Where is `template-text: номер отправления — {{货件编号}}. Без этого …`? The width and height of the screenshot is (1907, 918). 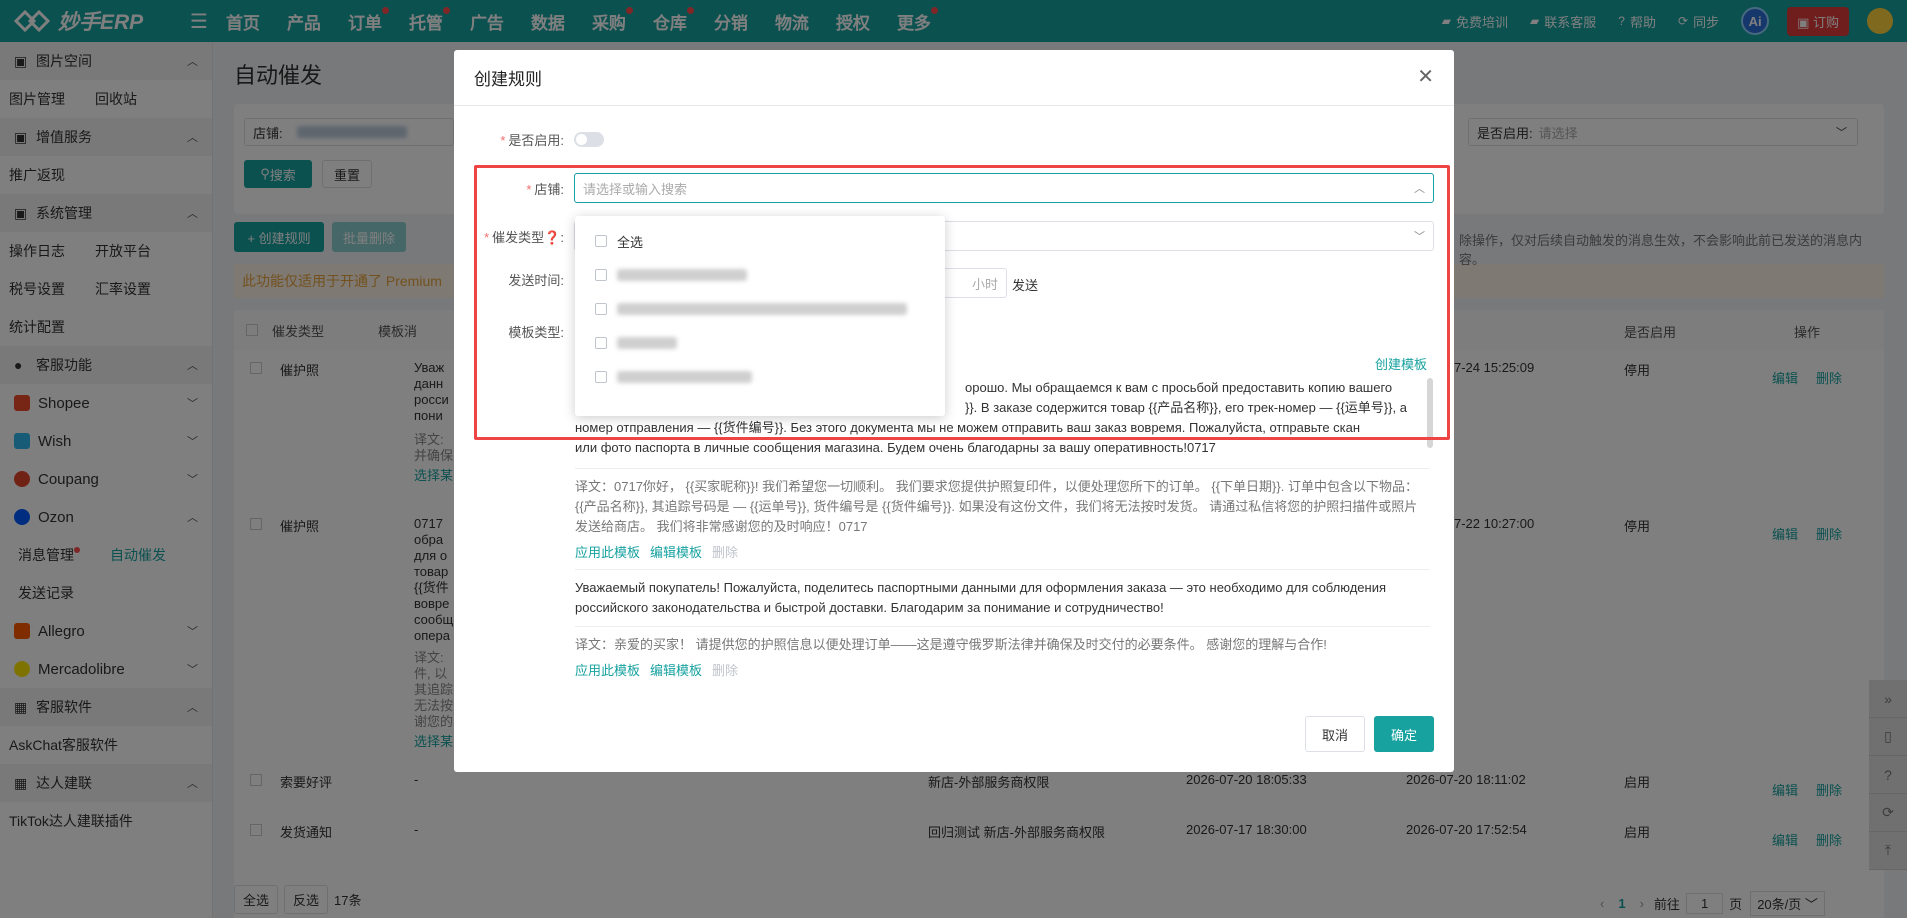
template-text: номер отправления — {{货件编号}}. Без этого … is located at coordinates (968, 427).